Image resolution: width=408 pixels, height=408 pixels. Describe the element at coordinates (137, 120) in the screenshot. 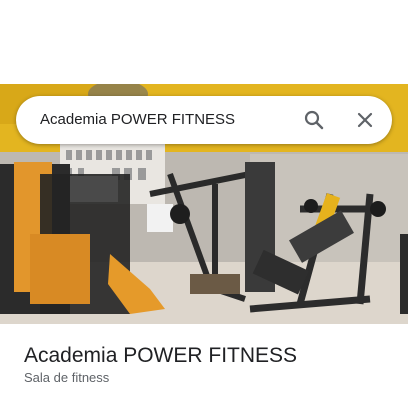

I see `search-input: Academia POWER FITNESS` at that location.